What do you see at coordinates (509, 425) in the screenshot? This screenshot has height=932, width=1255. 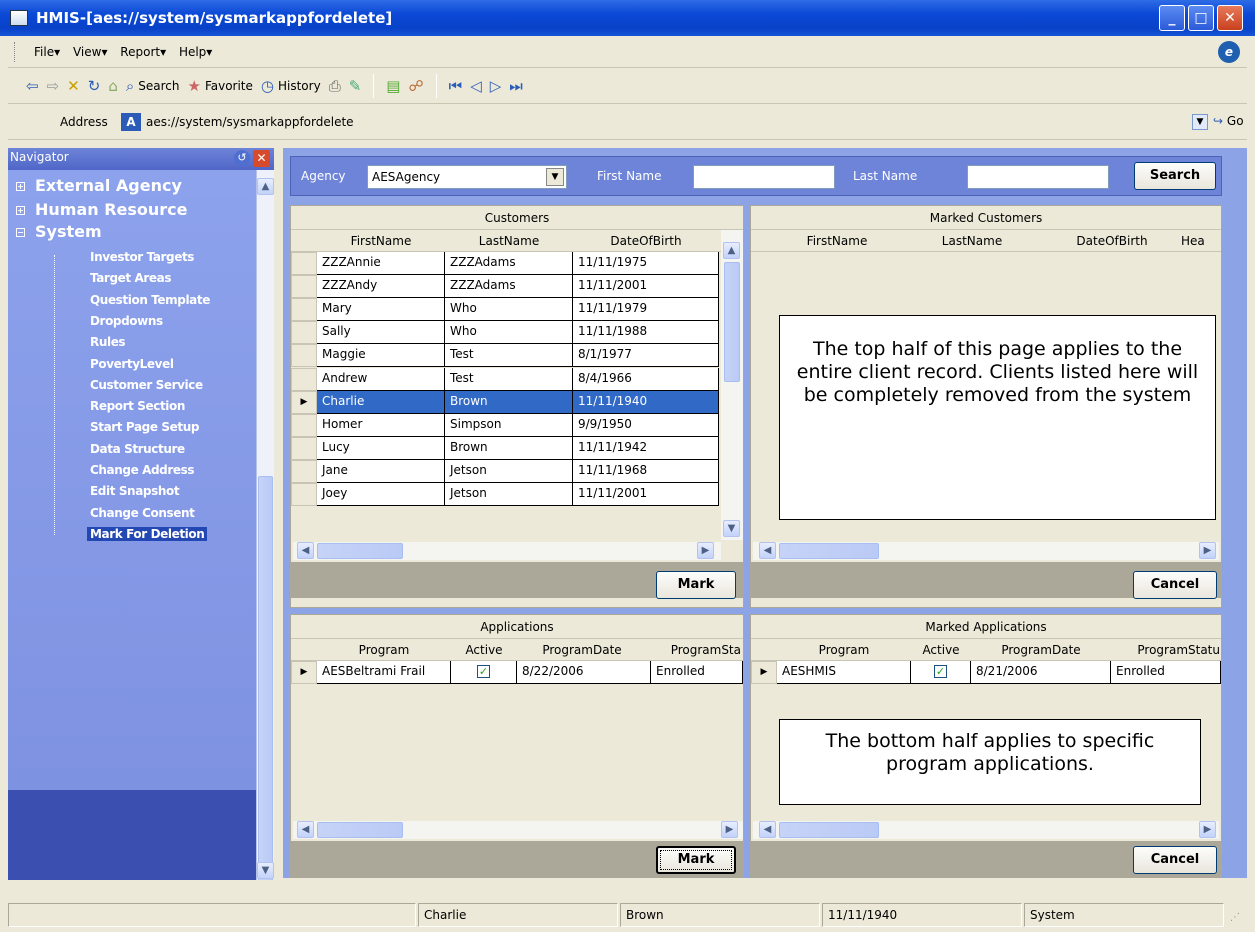 I see `cell-lastname: Simpson` at bounding box center [509, 425].